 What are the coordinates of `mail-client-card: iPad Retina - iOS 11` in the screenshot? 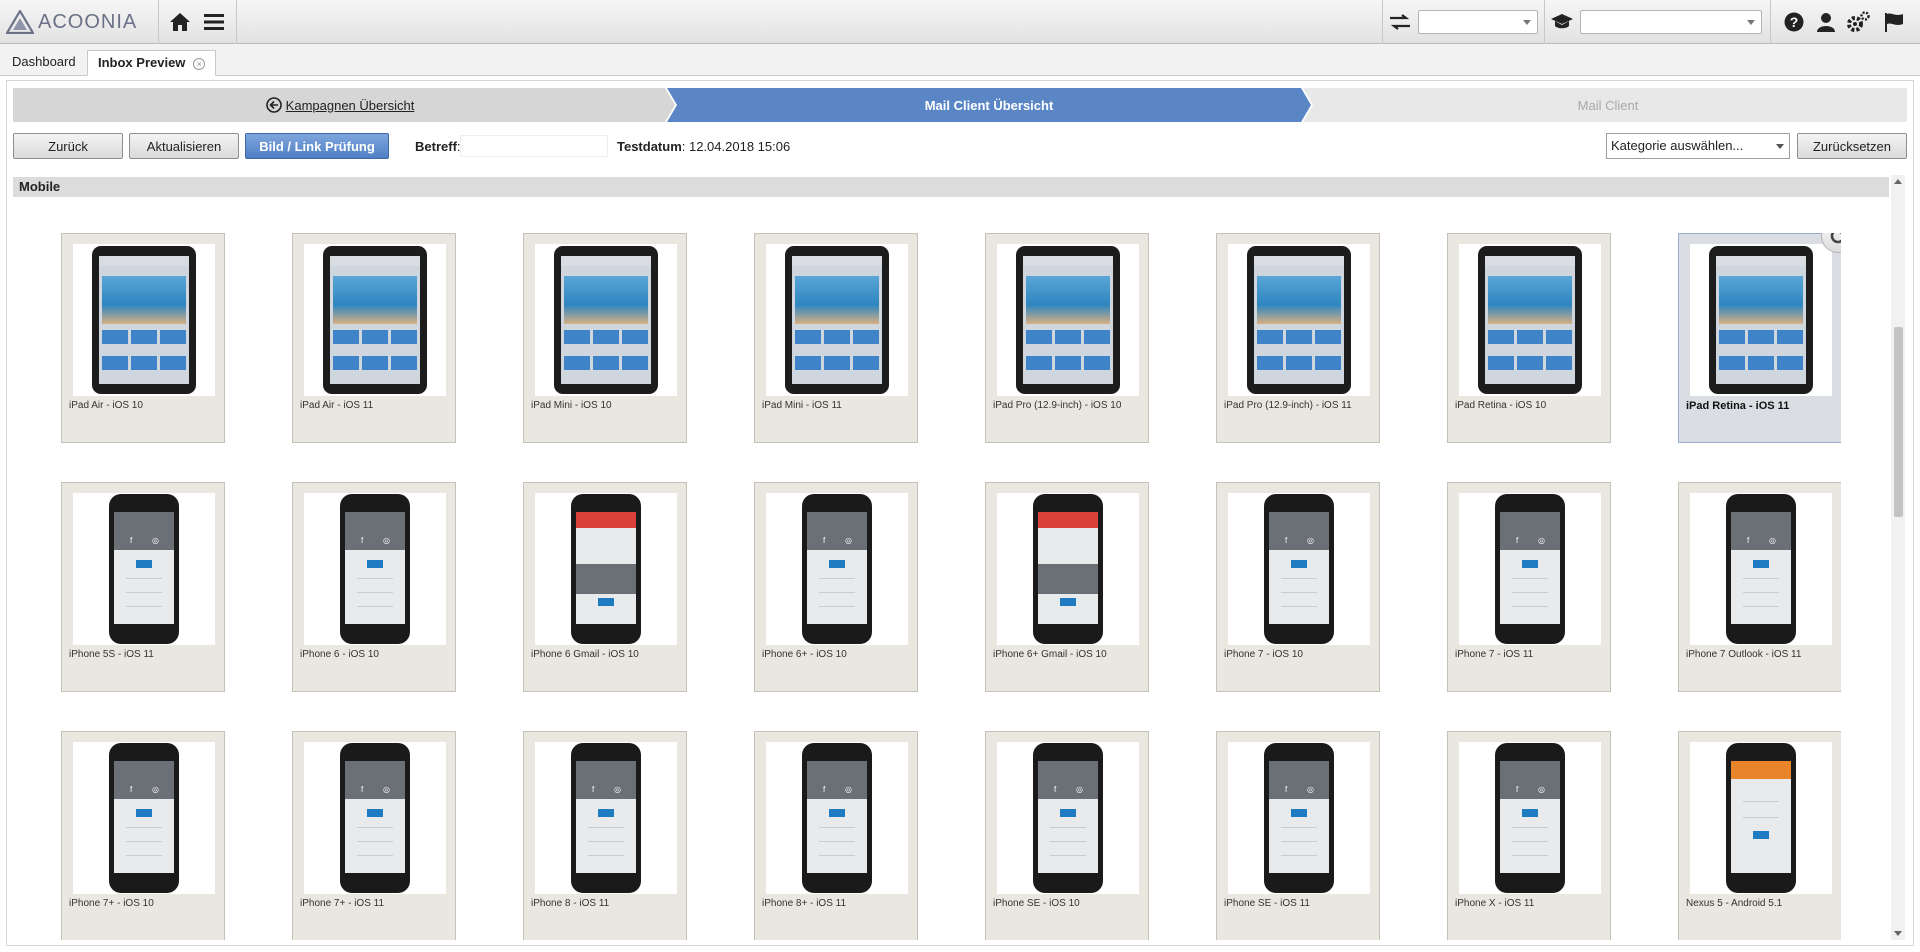 It's located at (1759, 338).